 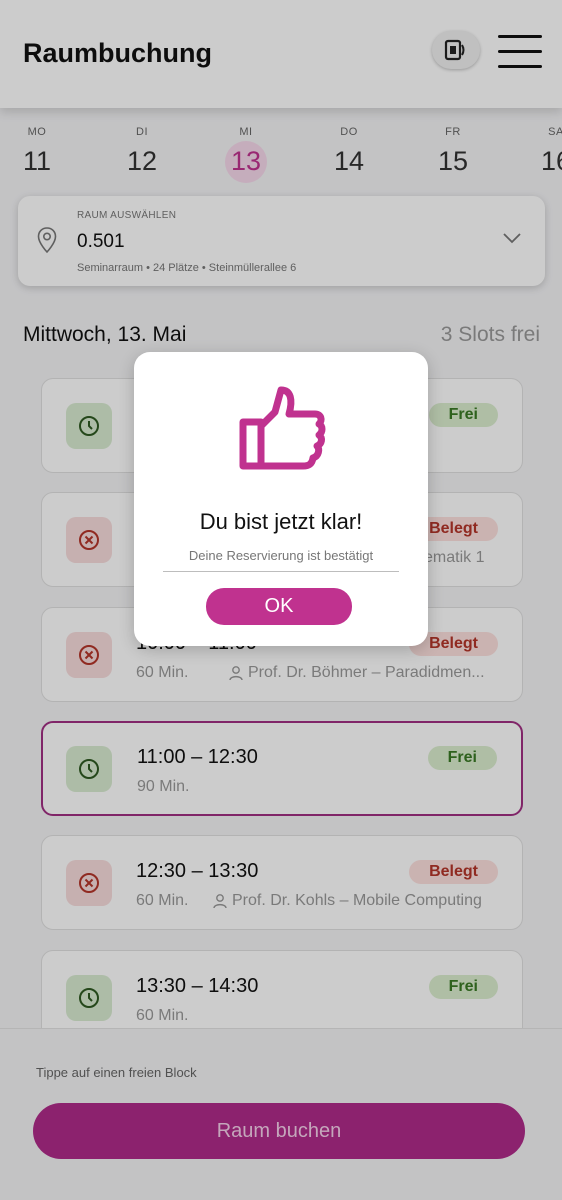 I want to click on ok-button: OK, so click(x=279, y=606).